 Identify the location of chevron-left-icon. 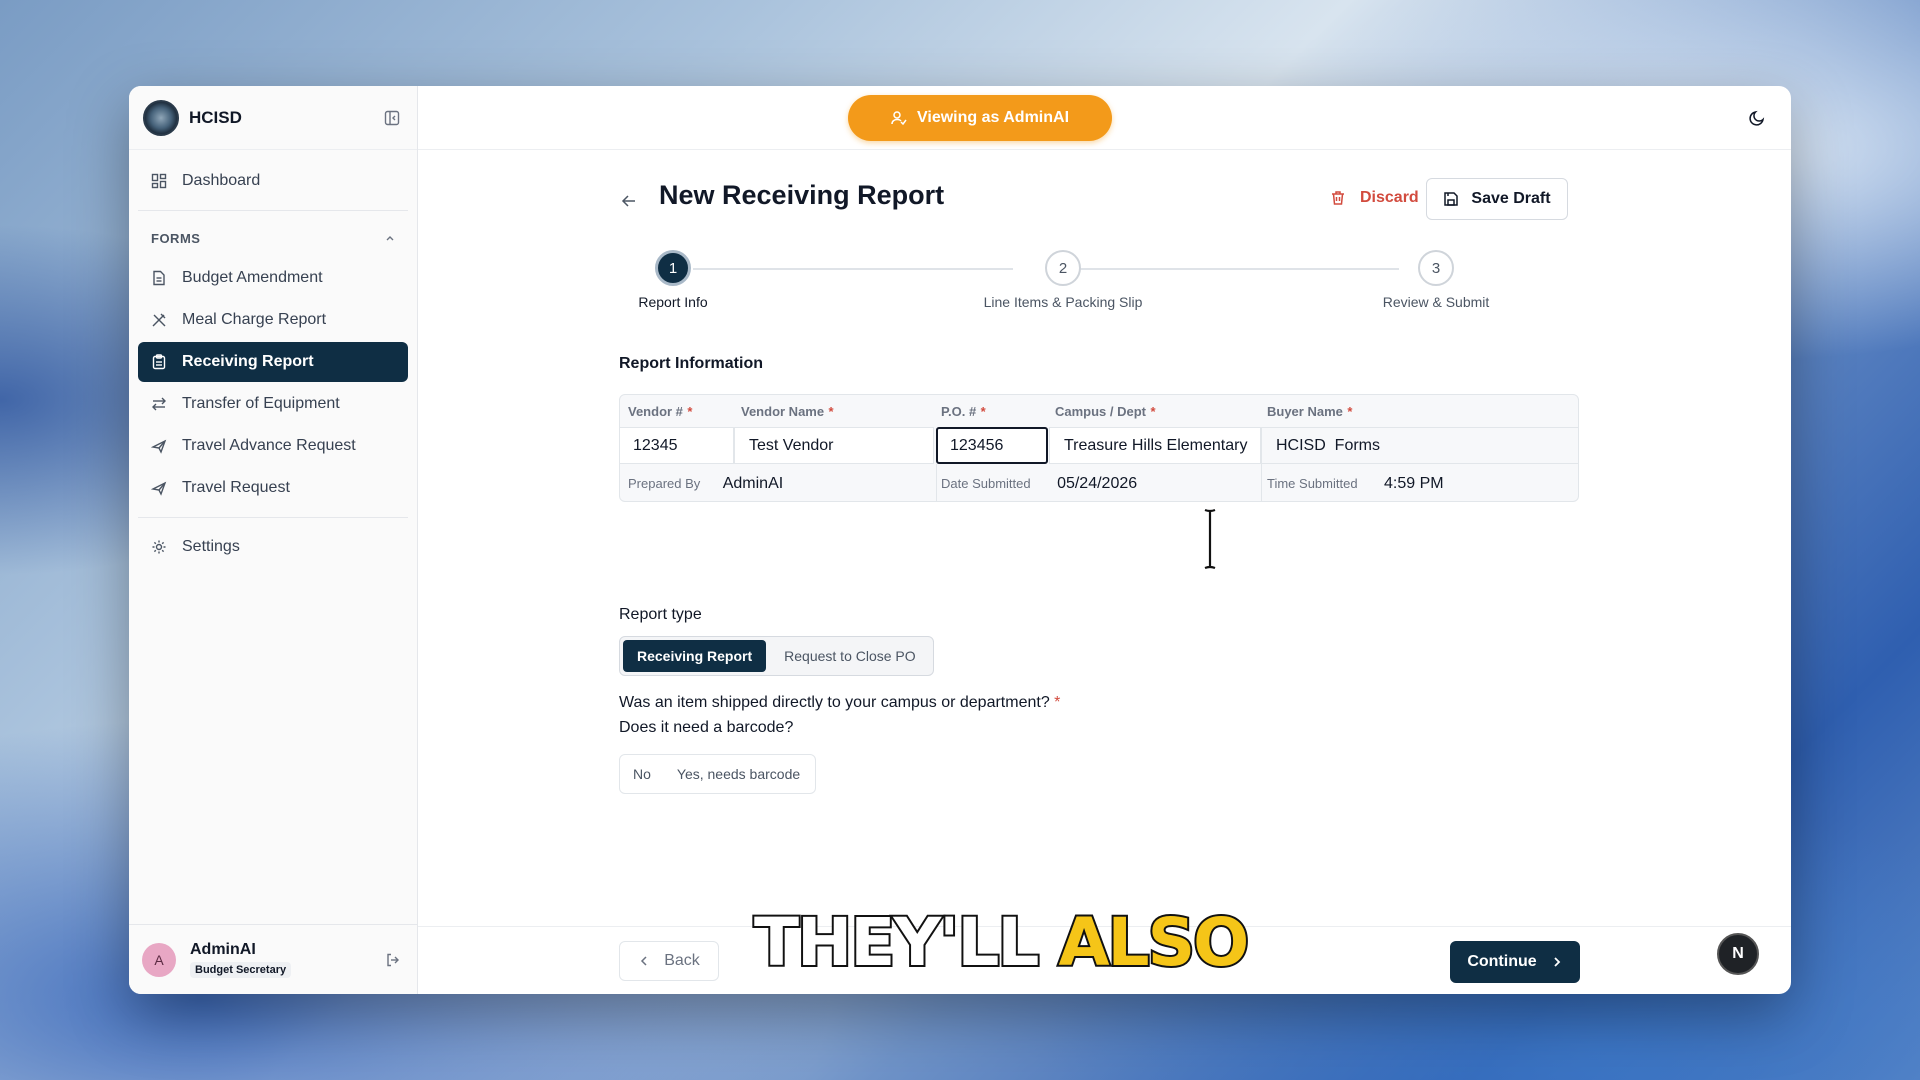
(644, 961).